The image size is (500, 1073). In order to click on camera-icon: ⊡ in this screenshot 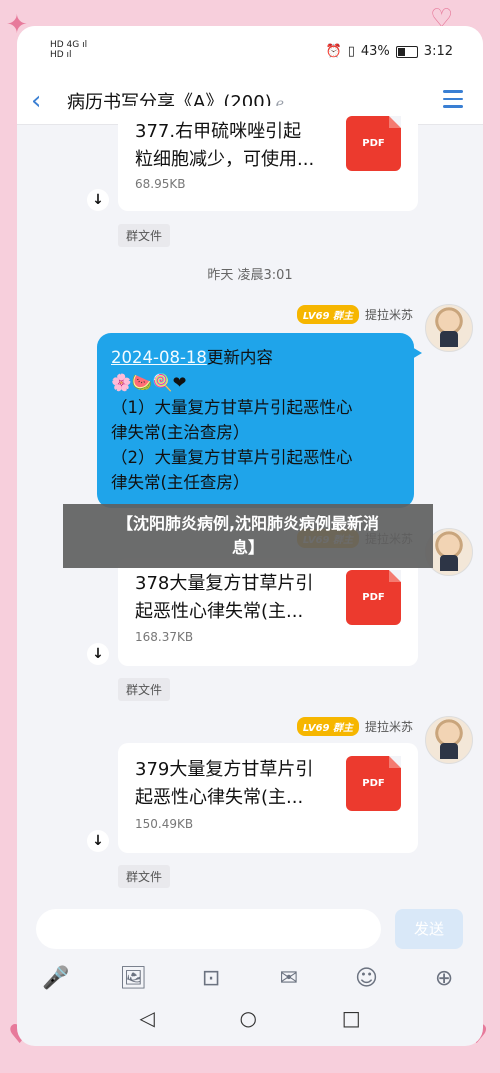, I will do `click(211, 981)`.